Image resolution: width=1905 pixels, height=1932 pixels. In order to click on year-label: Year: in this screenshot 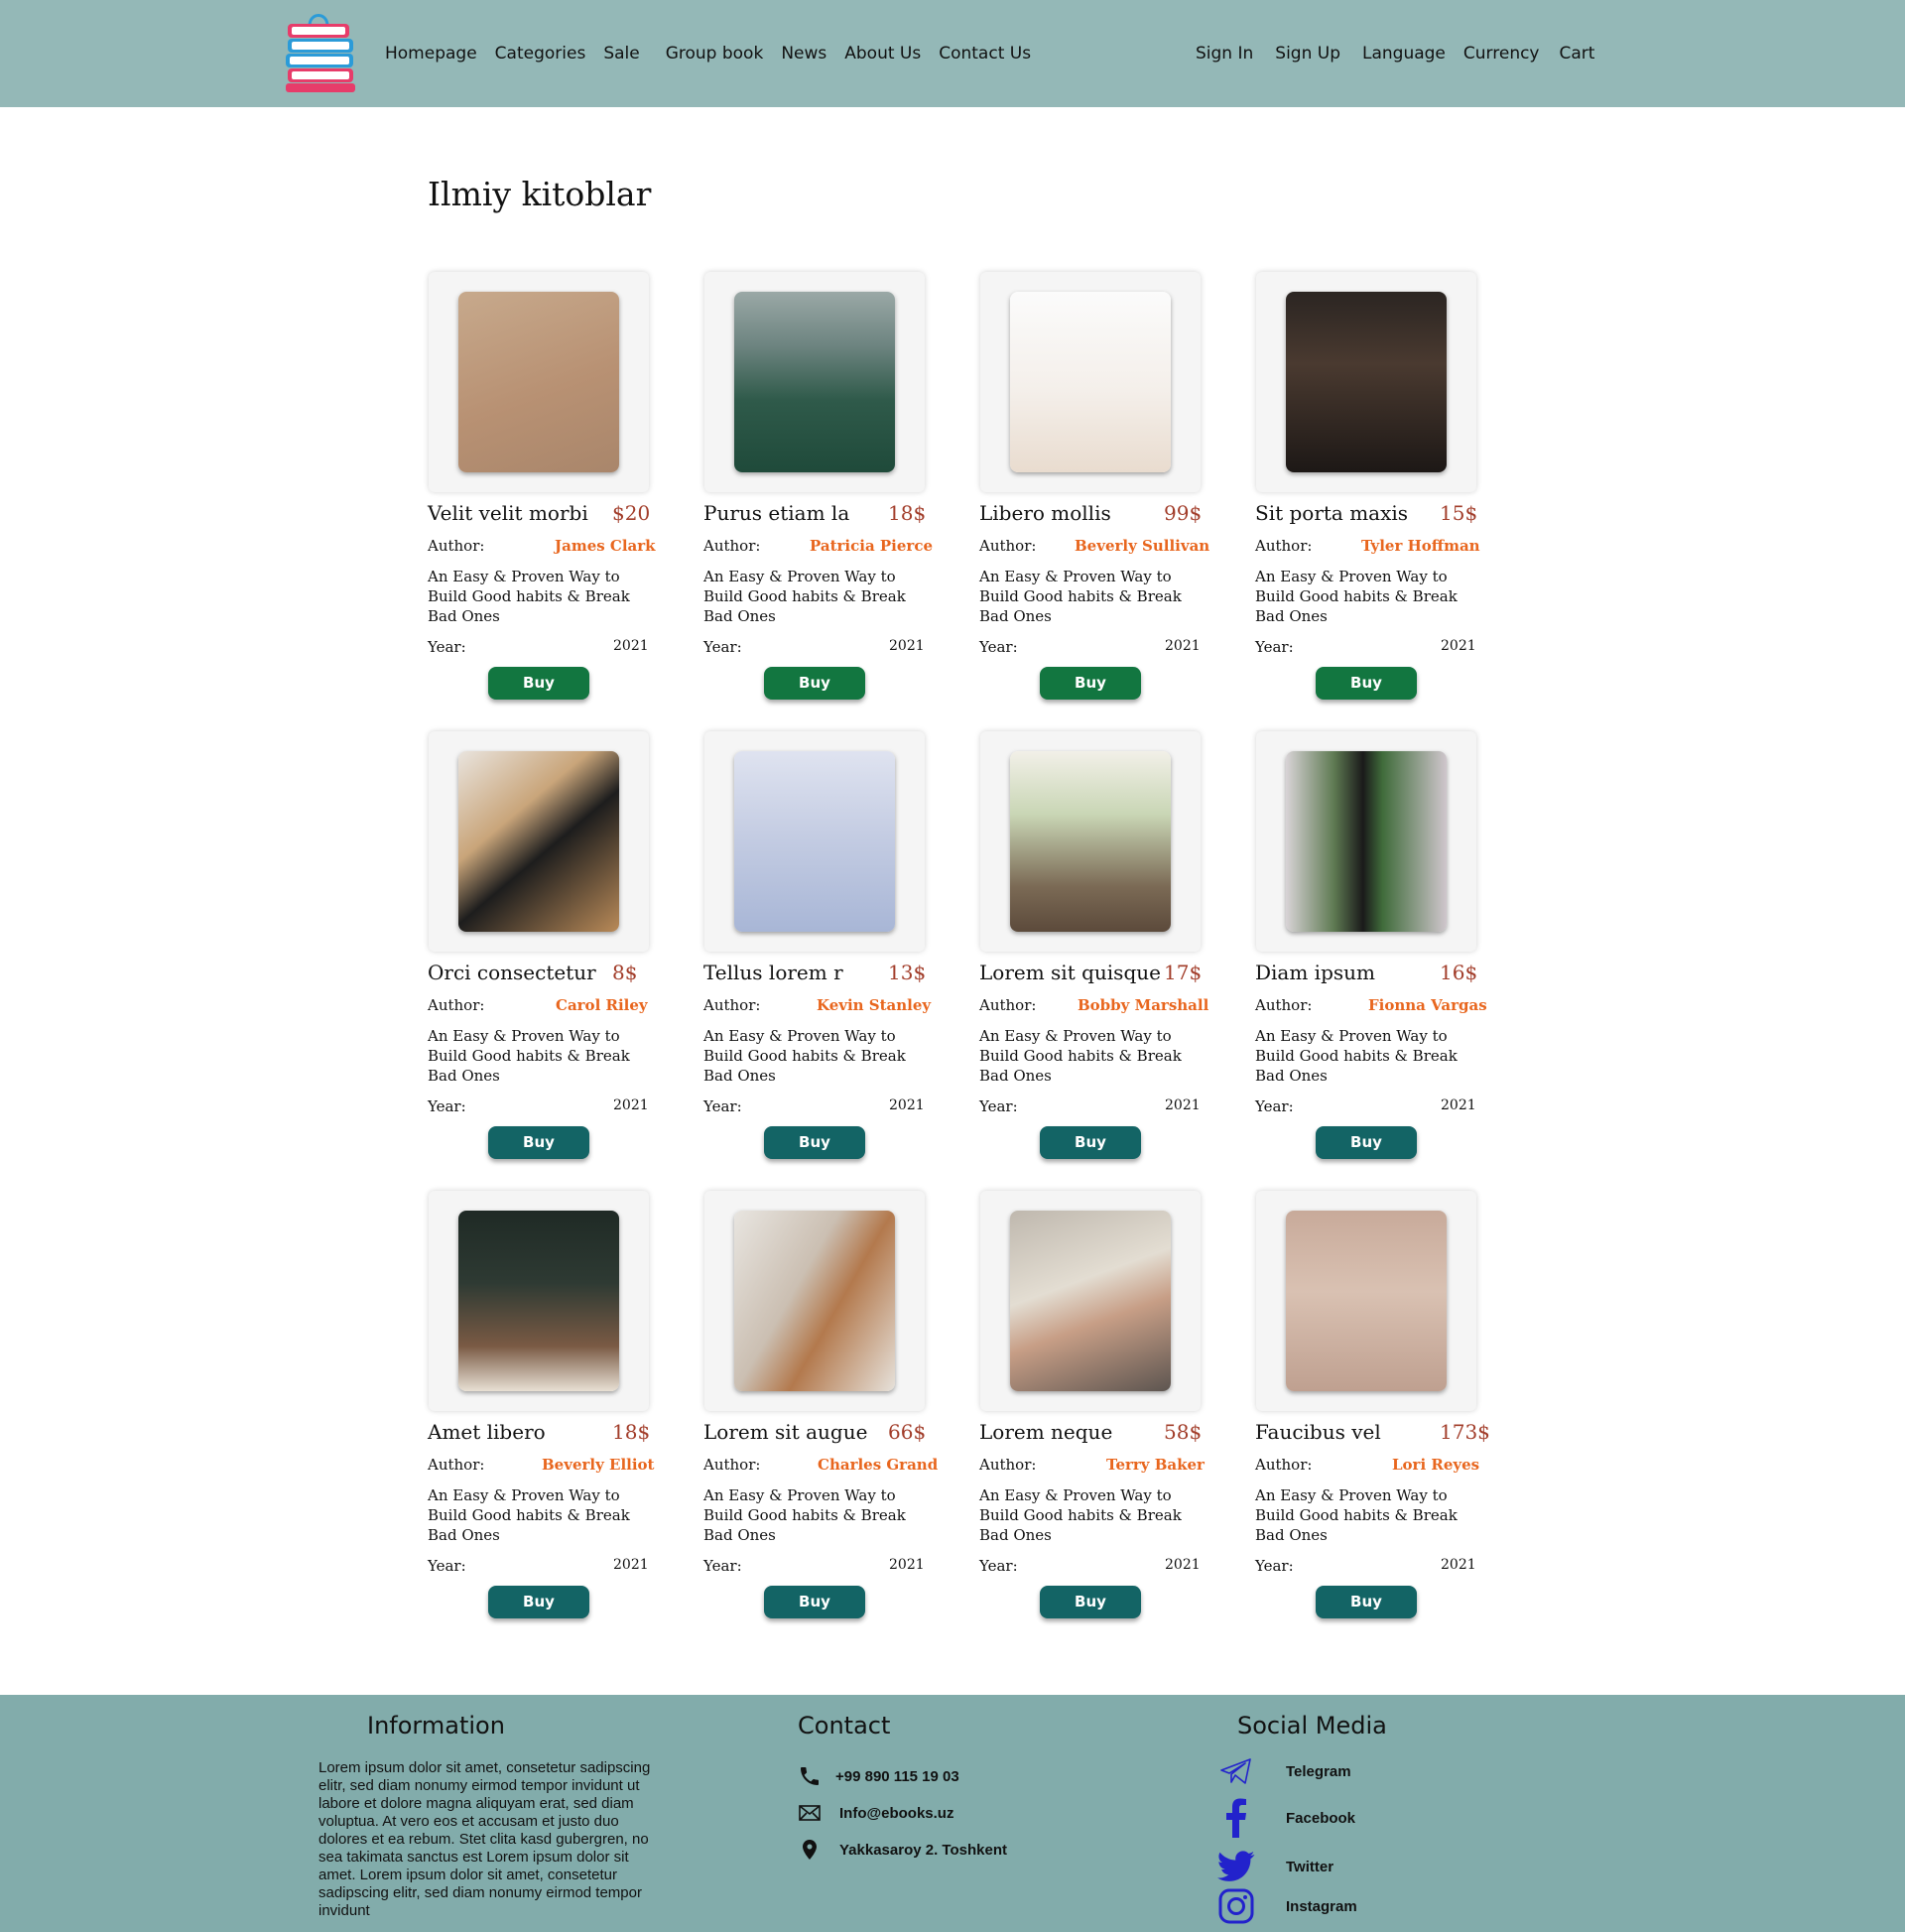, I will do `click(447, 1106)`.